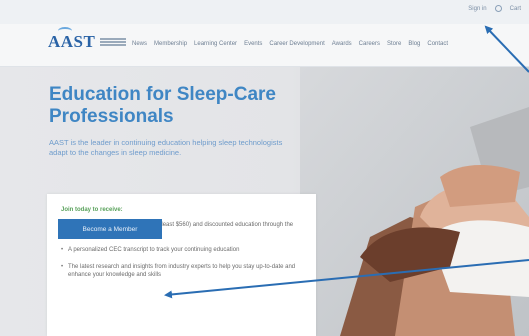  I want to click on aast-logo: AAST, so click(87, 39).